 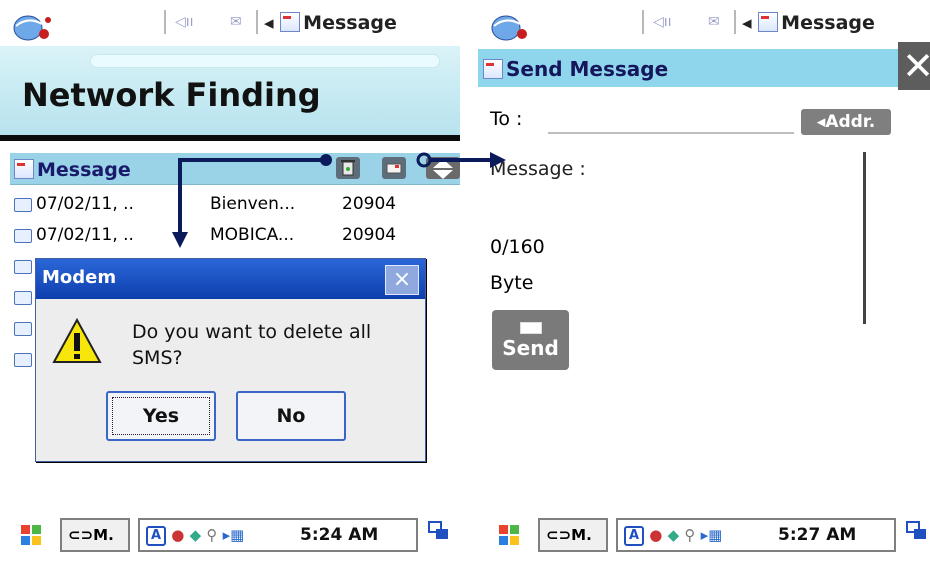 I want to click on taskbar: ⊂⊃M. A ● ◆ ⚲ ▸▦ 5:24 AM, so click(x=230, y=535).